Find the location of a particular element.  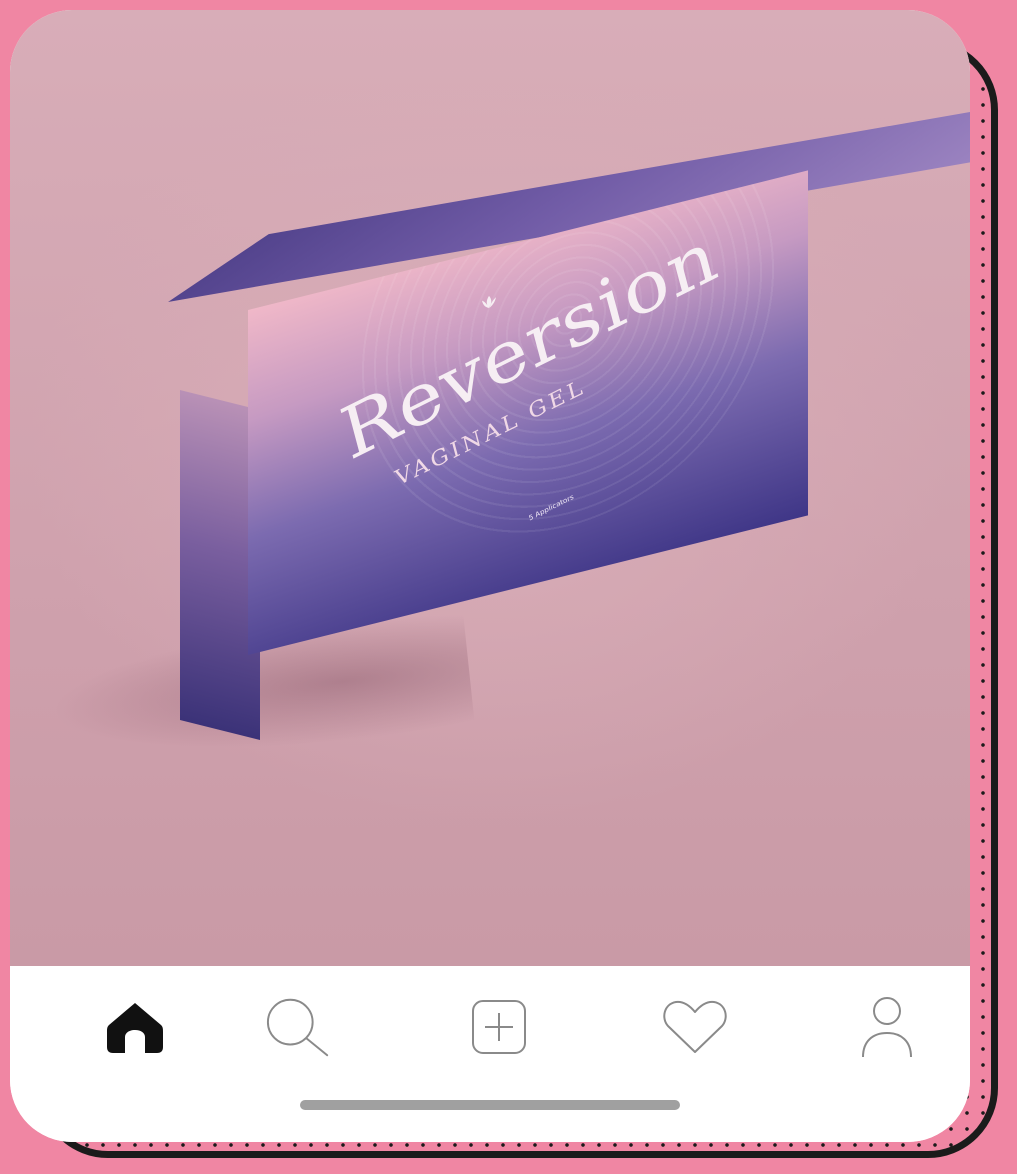

profile-icon is located at coordinates (887, 1027).